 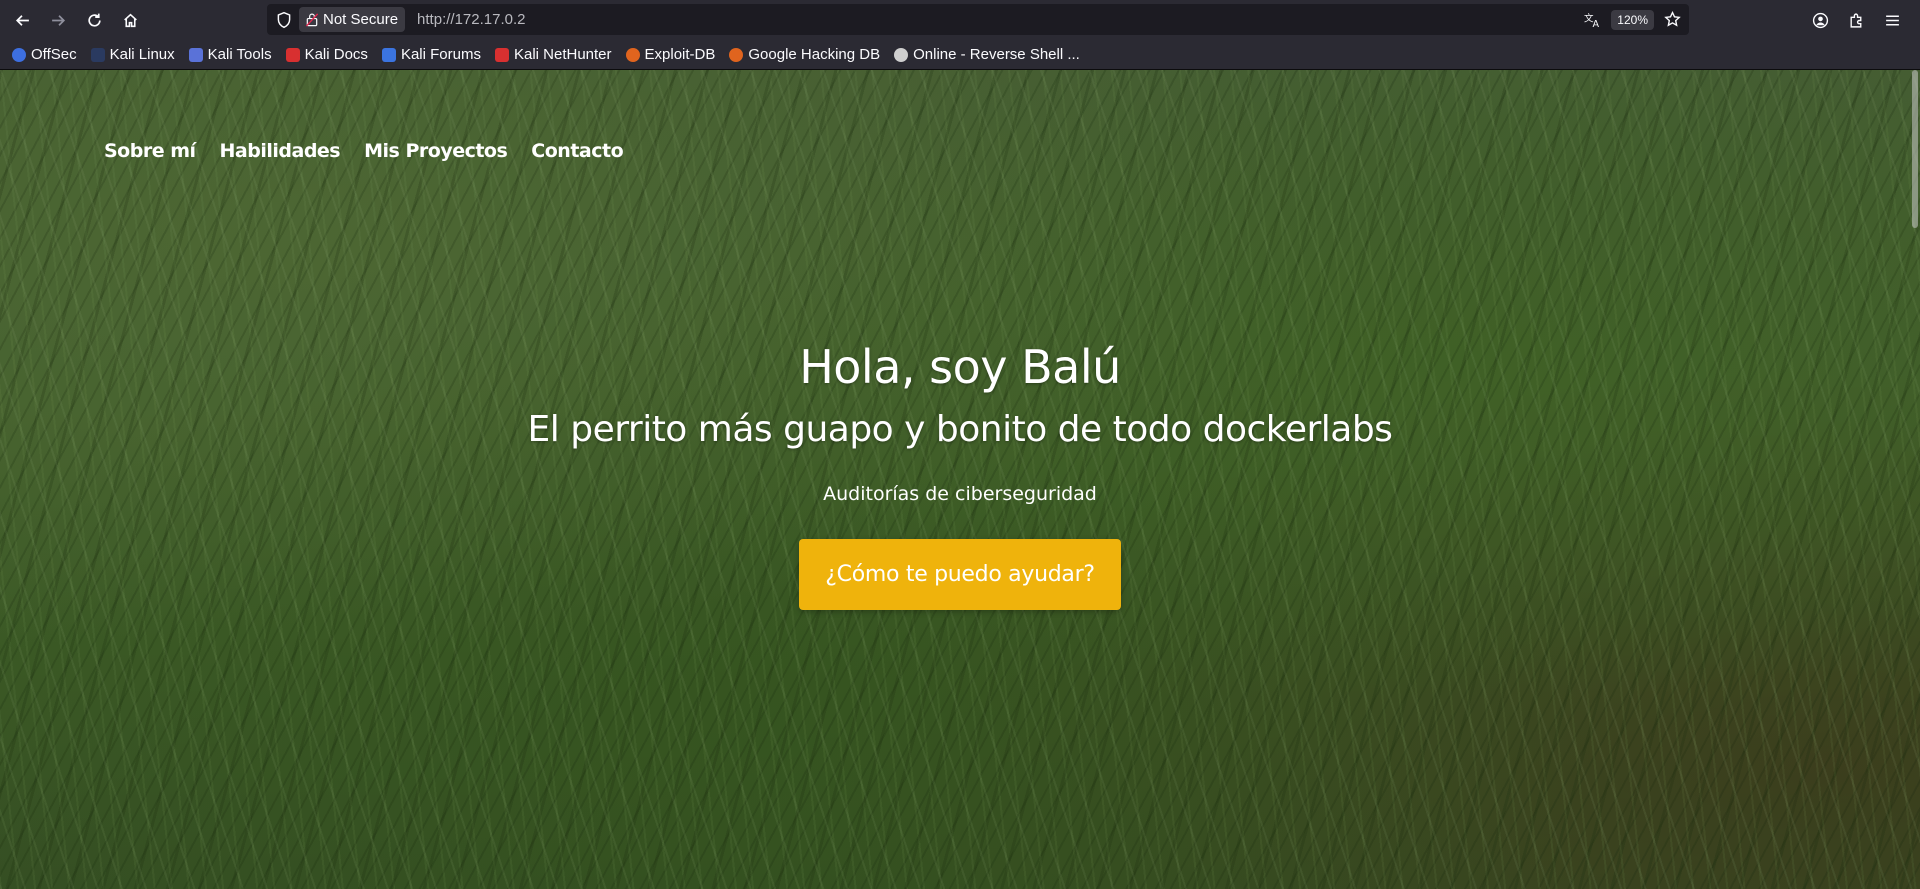 I want to click on back-button, so click(x=22, y=20).